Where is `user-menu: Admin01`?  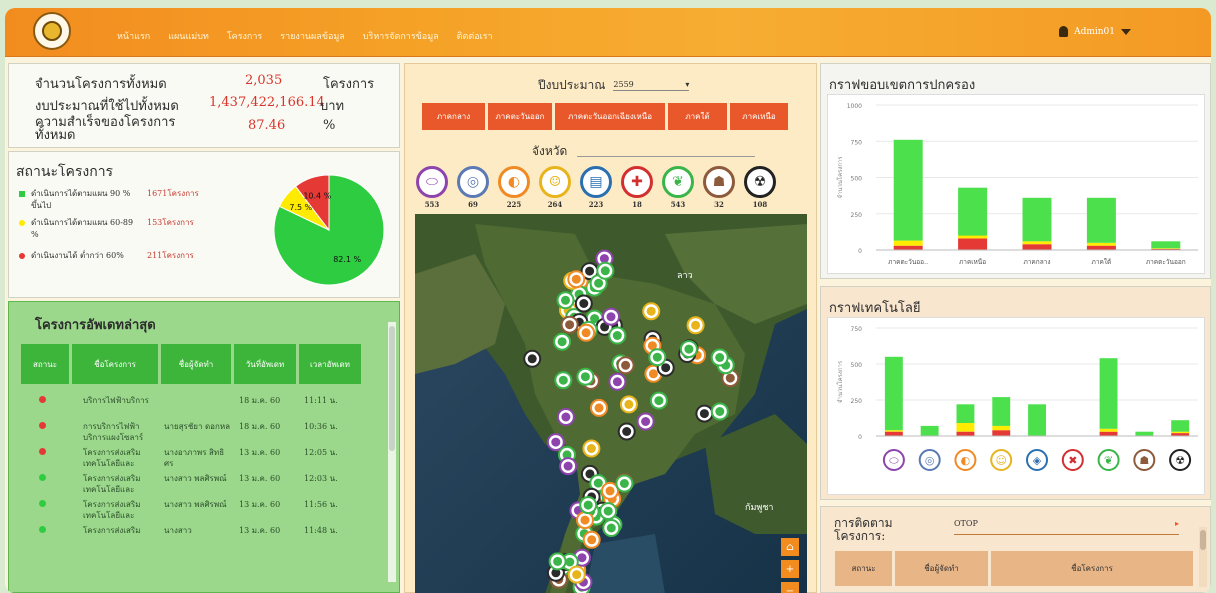 user-menu: Admin01 is located at coordinates (1095, 31).